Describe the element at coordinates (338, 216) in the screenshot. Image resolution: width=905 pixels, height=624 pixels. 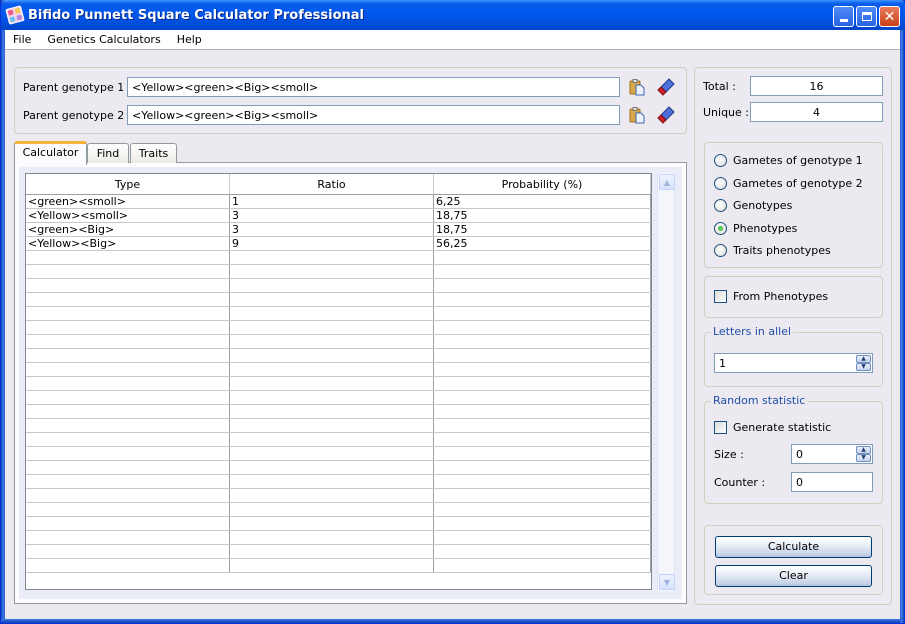
I see `table-row: <Yellow><smoll> 3 18,75` at that location.